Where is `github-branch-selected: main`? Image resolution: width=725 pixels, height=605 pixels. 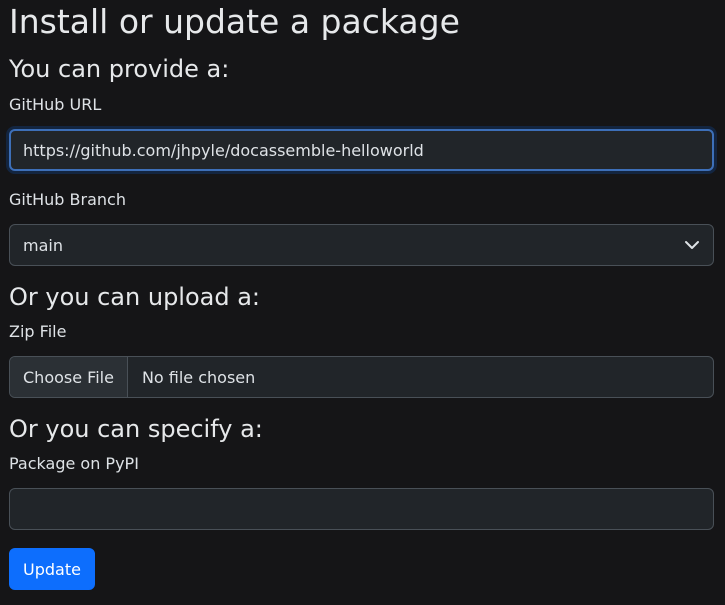
github-branch-selected: main is located at coordinates (43, 245).